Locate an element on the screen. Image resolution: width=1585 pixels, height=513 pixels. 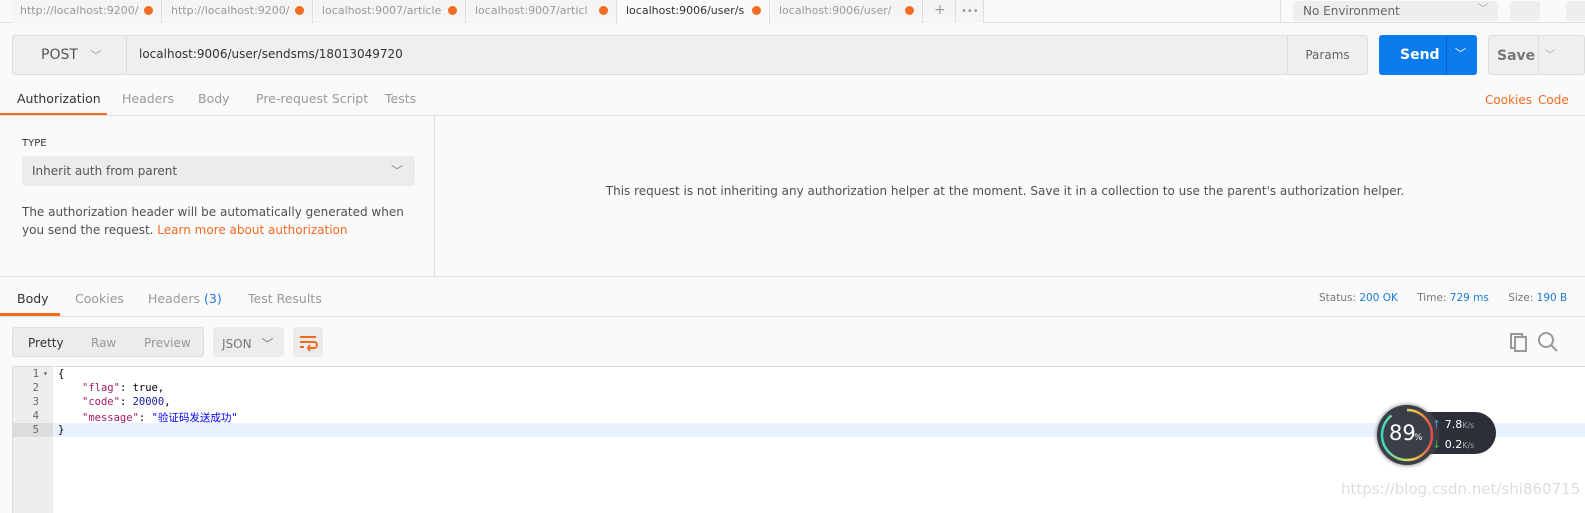
tab-headers: Headers is located at coordinates (148, 100).